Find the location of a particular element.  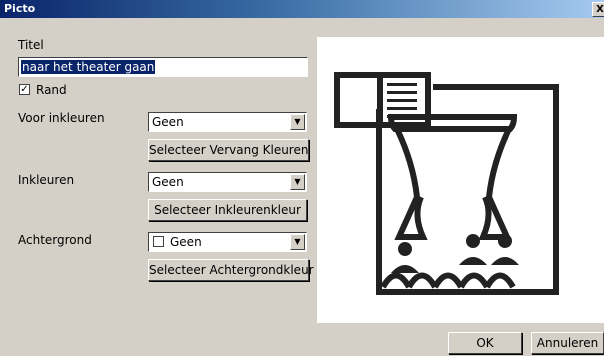

background-button: Selecteer Achtergrondkleur is located at coordinates (231, 270).